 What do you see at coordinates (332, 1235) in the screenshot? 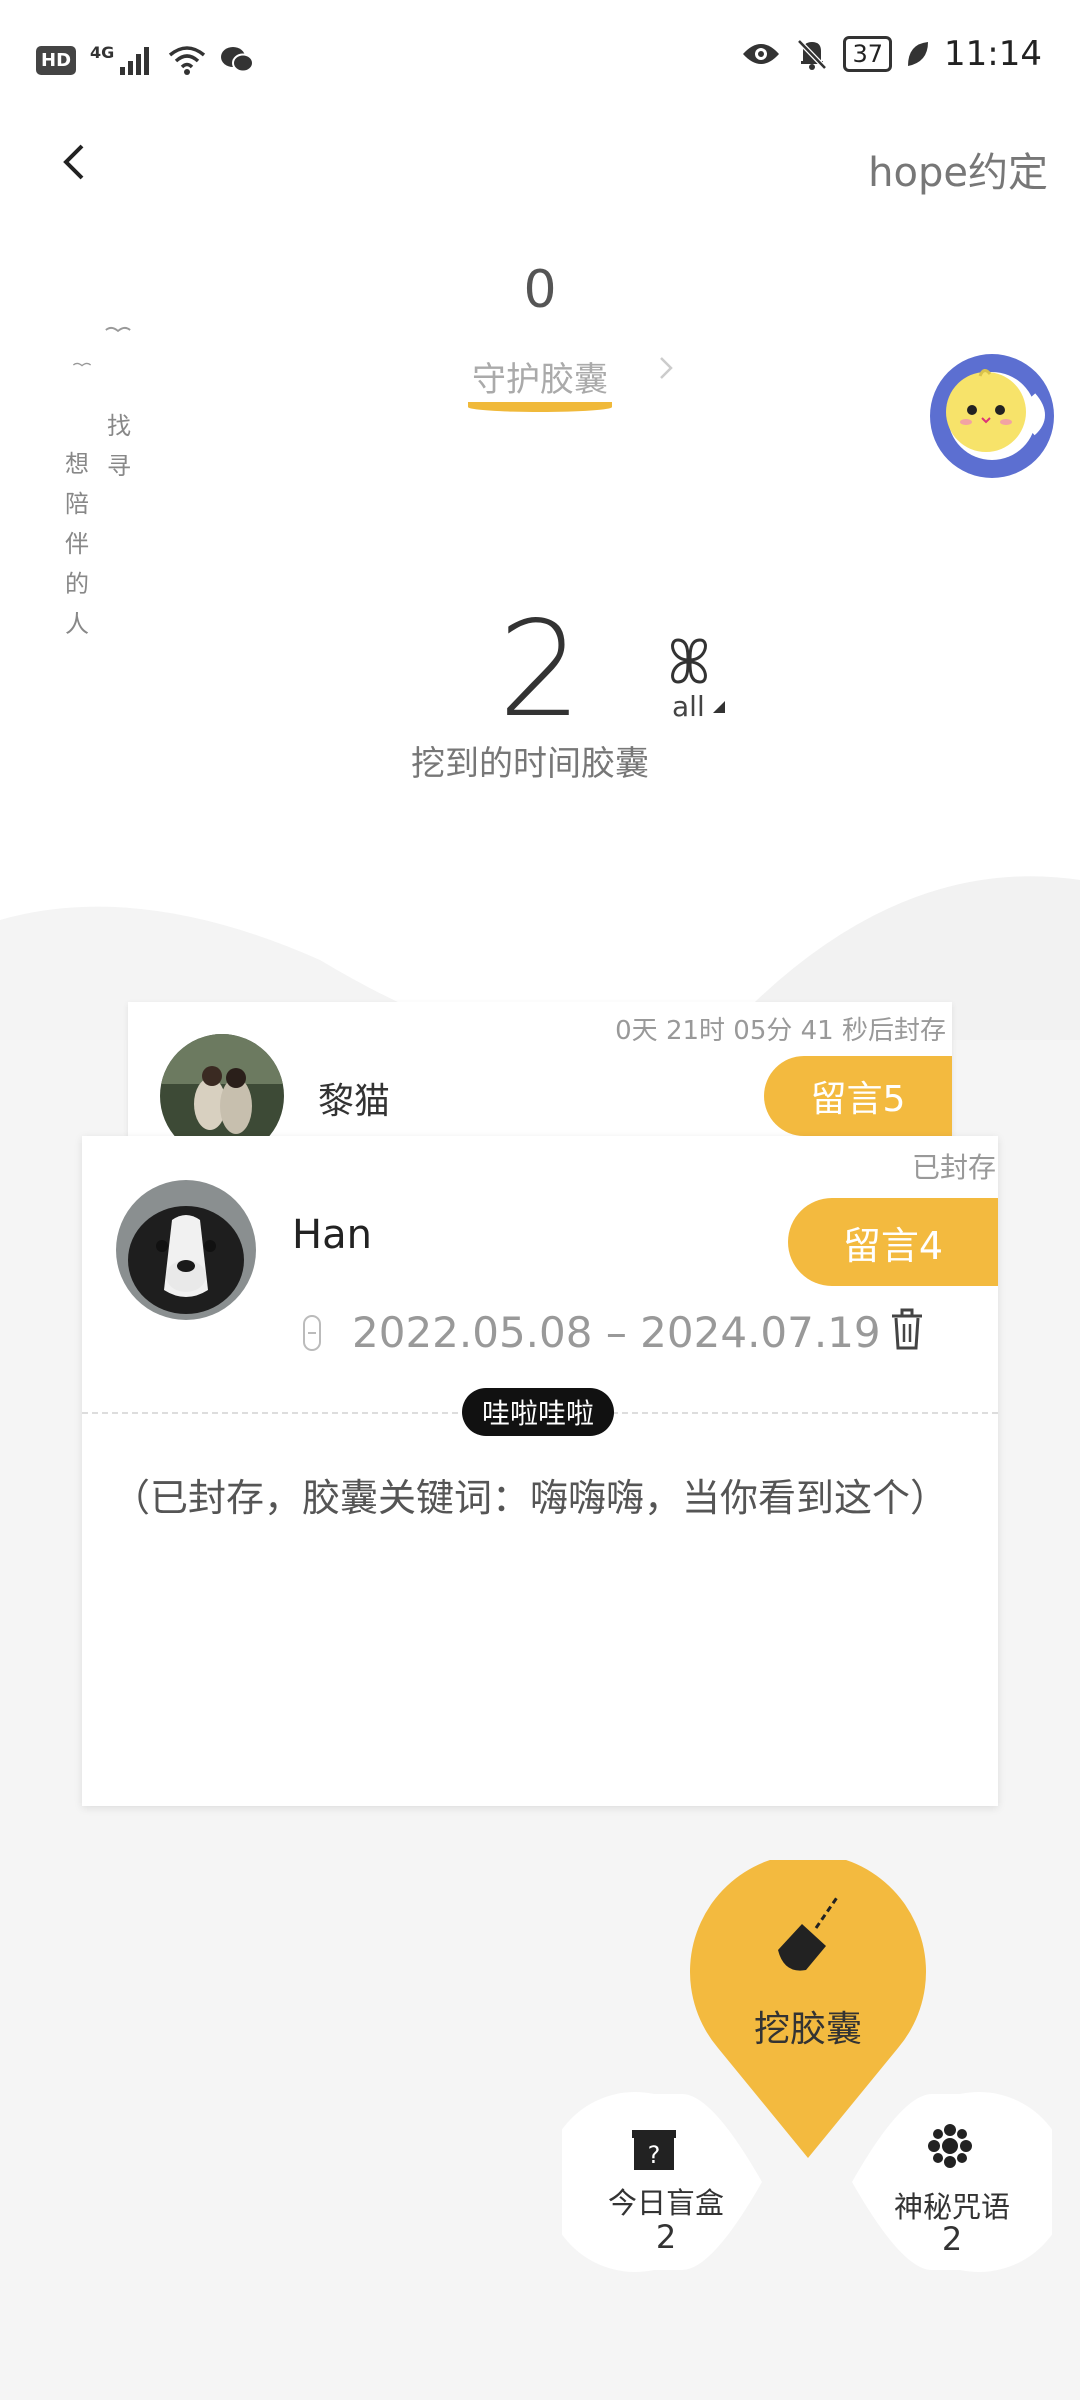
I see `user-name: Han` at bounding box center [332, 1235].